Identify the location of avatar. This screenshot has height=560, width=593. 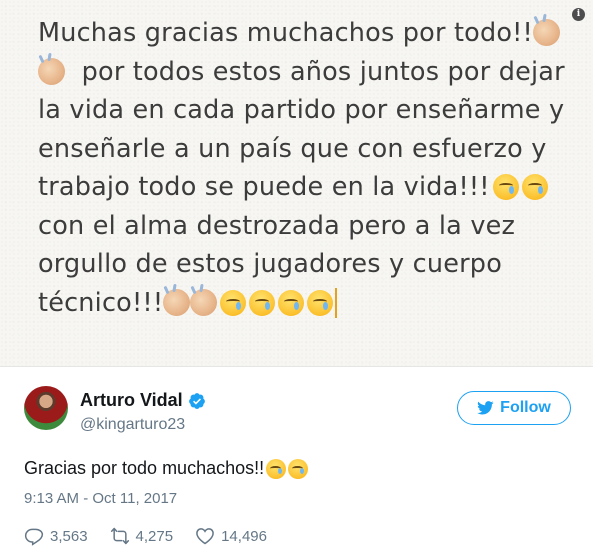
(46, 408).